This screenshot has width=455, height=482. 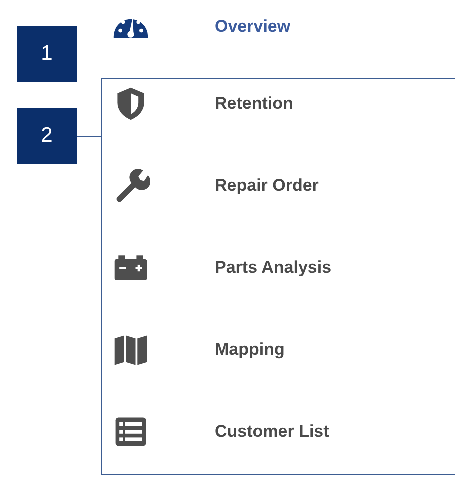 What do you see at coordinates (283, 432) in the screenshot?
I see `menu-item: Customer List` at bounding box center [283, 432].